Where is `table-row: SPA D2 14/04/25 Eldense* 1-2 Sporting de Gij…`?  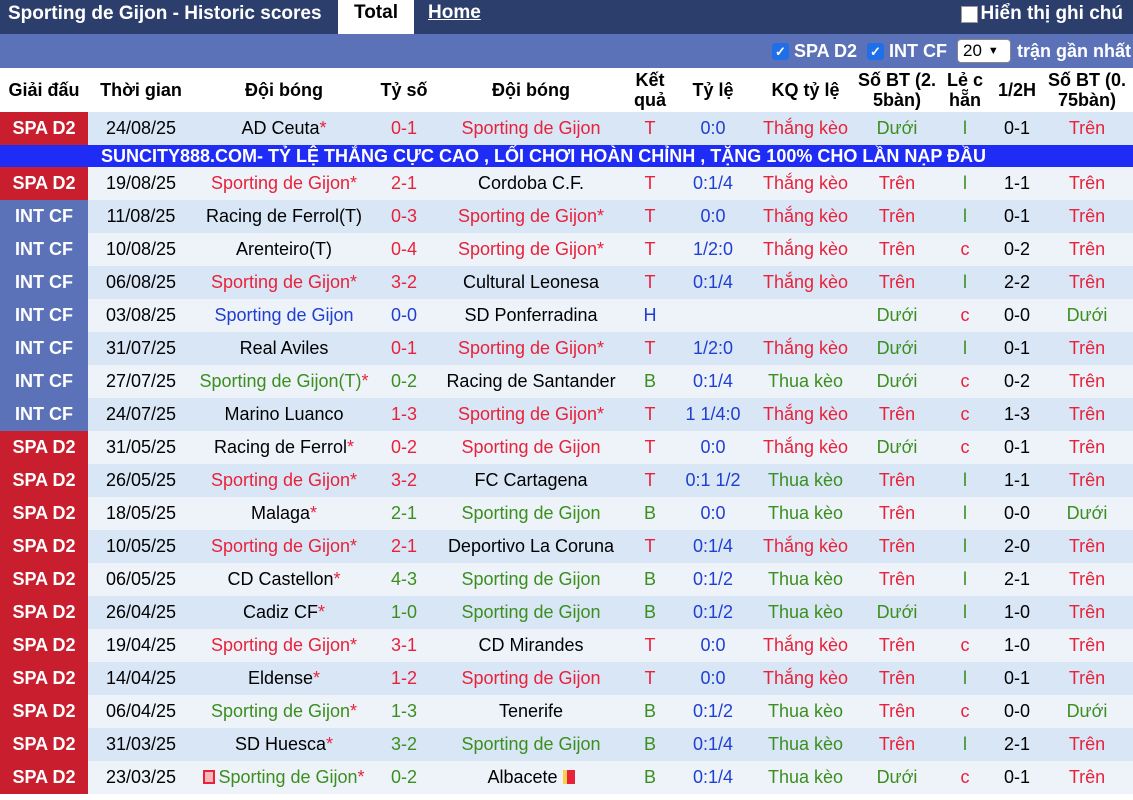
table-row: SPA D2 14/04/25 Eldense* 1-2 Sporting de Gij… is located at coordinates (566, 678).